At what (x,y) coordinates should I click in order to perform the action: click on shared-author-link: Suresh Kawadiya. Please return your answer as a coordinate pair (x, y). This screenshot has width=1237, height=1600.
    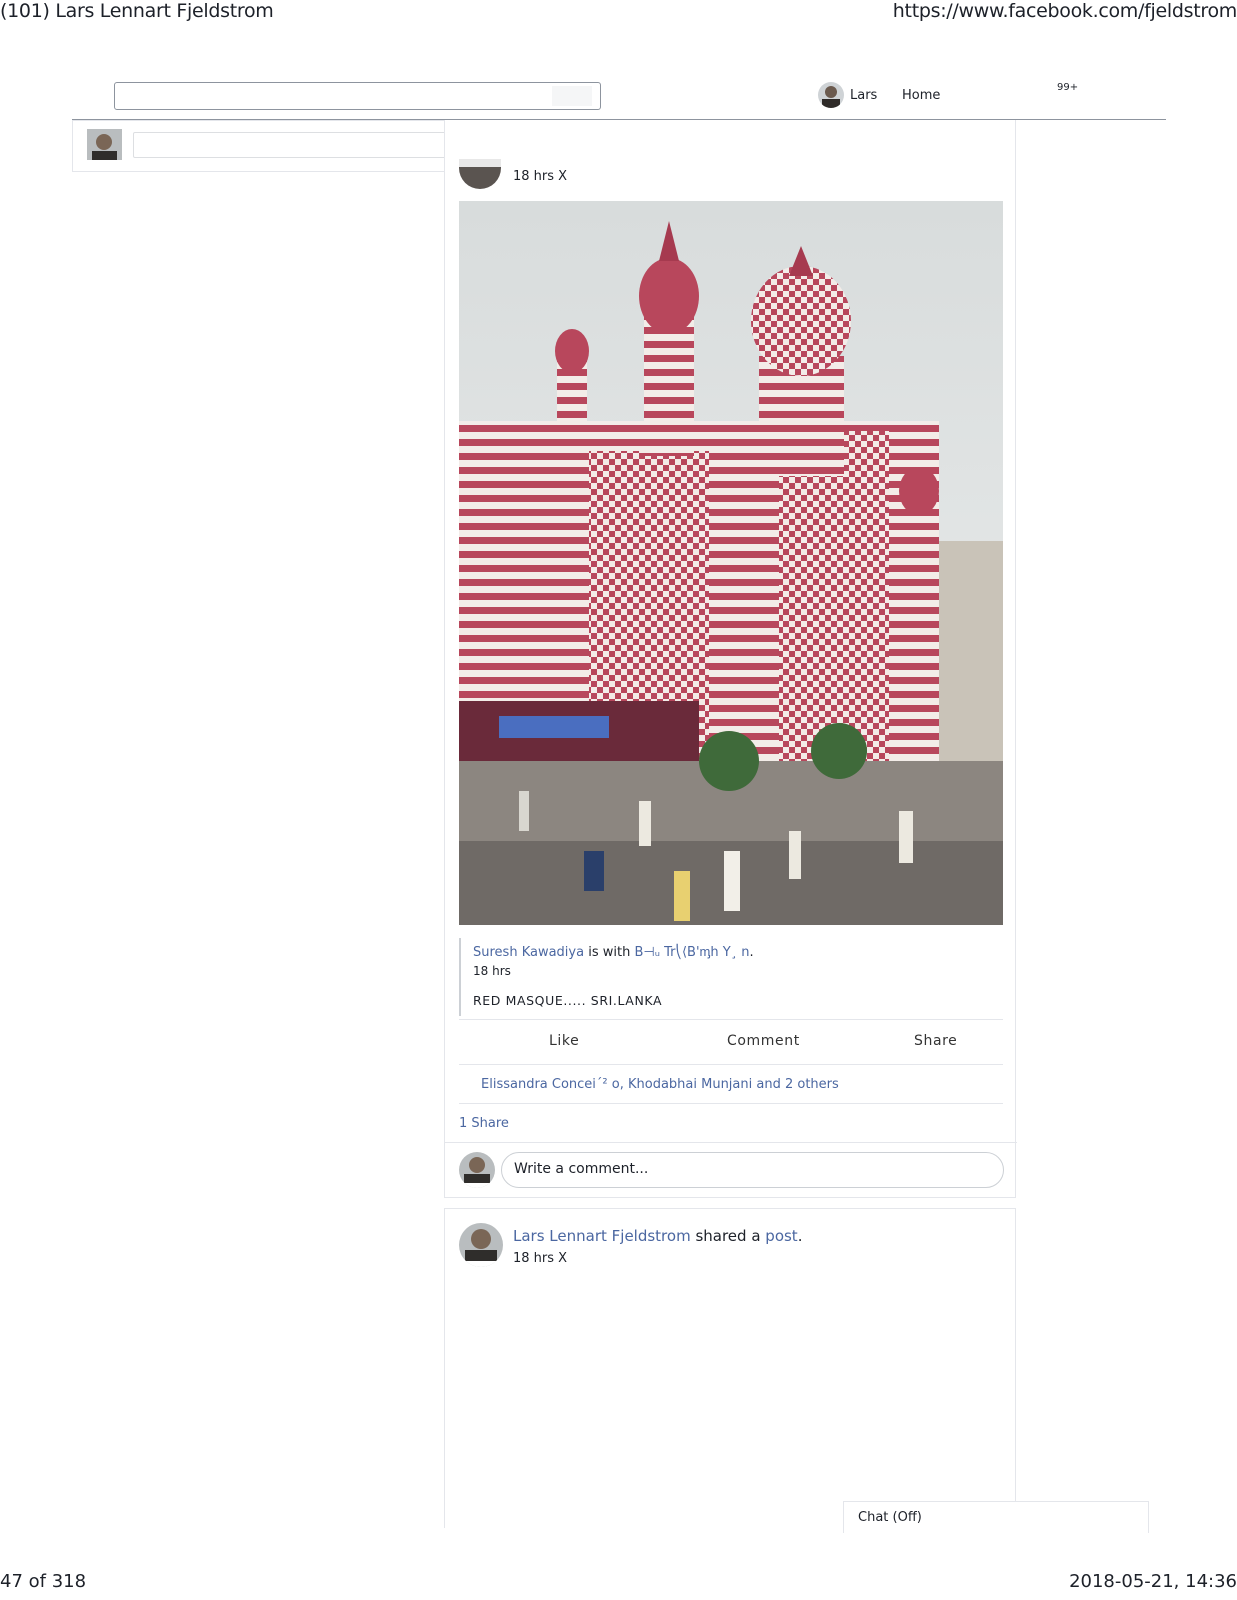
    Looking at the image, I should click on (528, 952).